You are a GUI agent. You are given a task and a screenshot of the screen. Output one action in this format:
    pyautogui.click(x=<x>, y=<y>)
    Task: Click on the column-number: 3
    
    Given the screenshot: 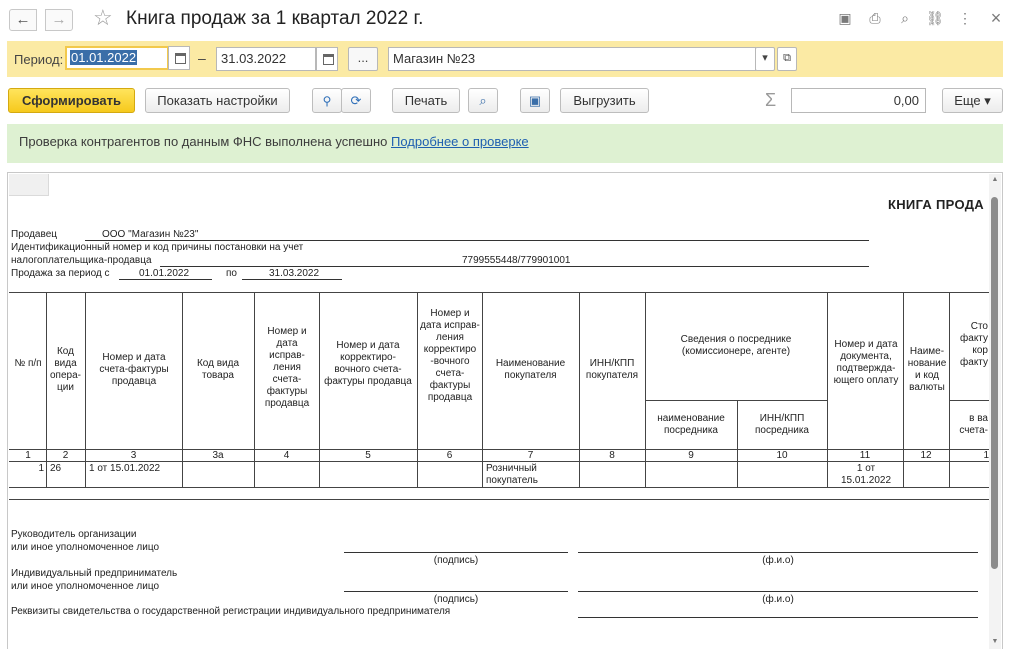 What is the action you would take?
    pyautogui.click(x=133, y=455)
    